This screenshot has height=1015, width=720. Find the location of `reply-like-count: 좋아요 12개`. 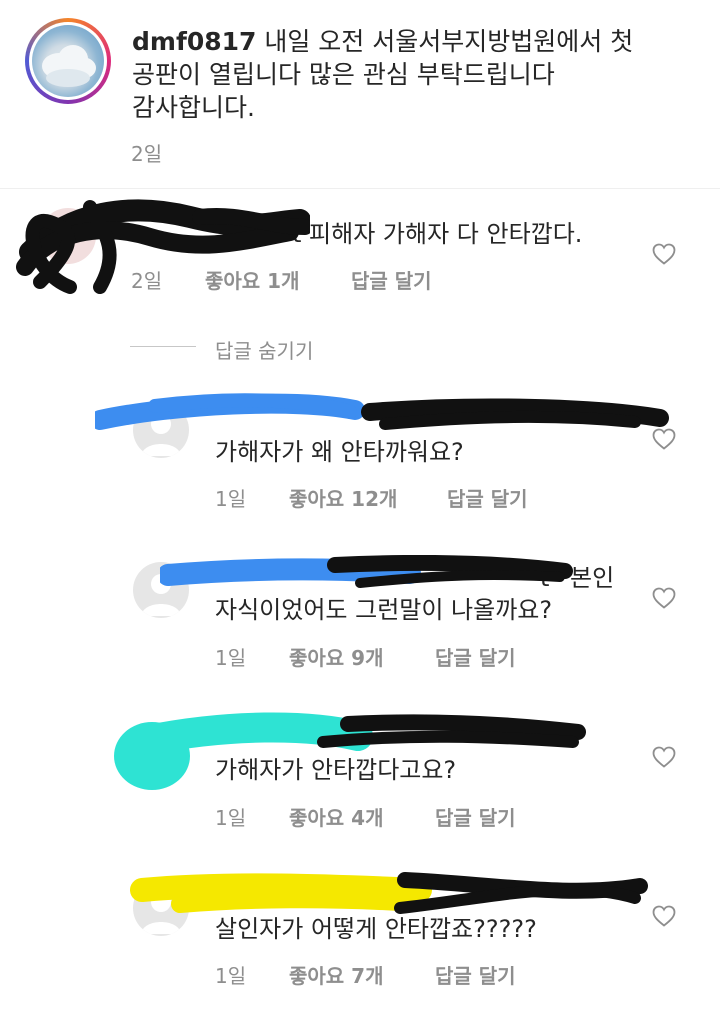

reply-like-count: 좋아요 12개 is located at coordinates (343, 497).